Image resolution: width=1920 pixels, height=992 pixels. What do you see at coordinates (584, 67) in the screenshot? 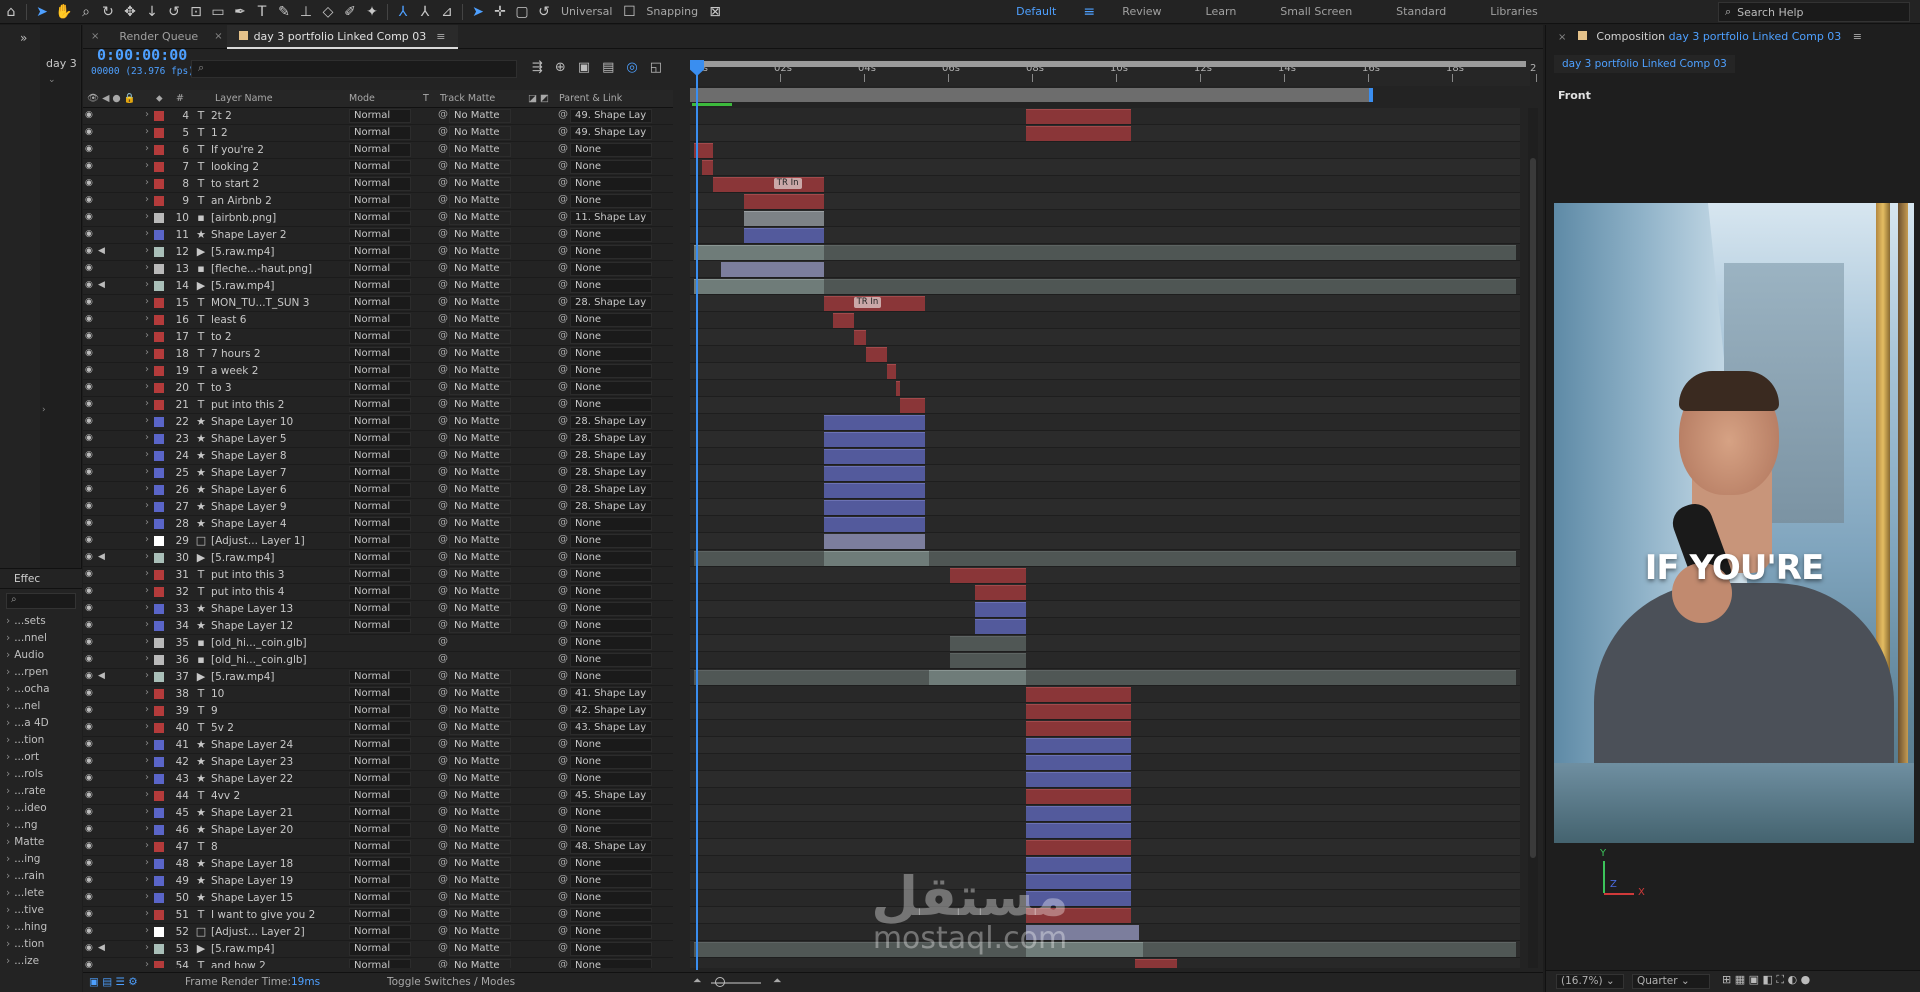
I see `shy-icon: ▣` at bounding box center [584, 67].